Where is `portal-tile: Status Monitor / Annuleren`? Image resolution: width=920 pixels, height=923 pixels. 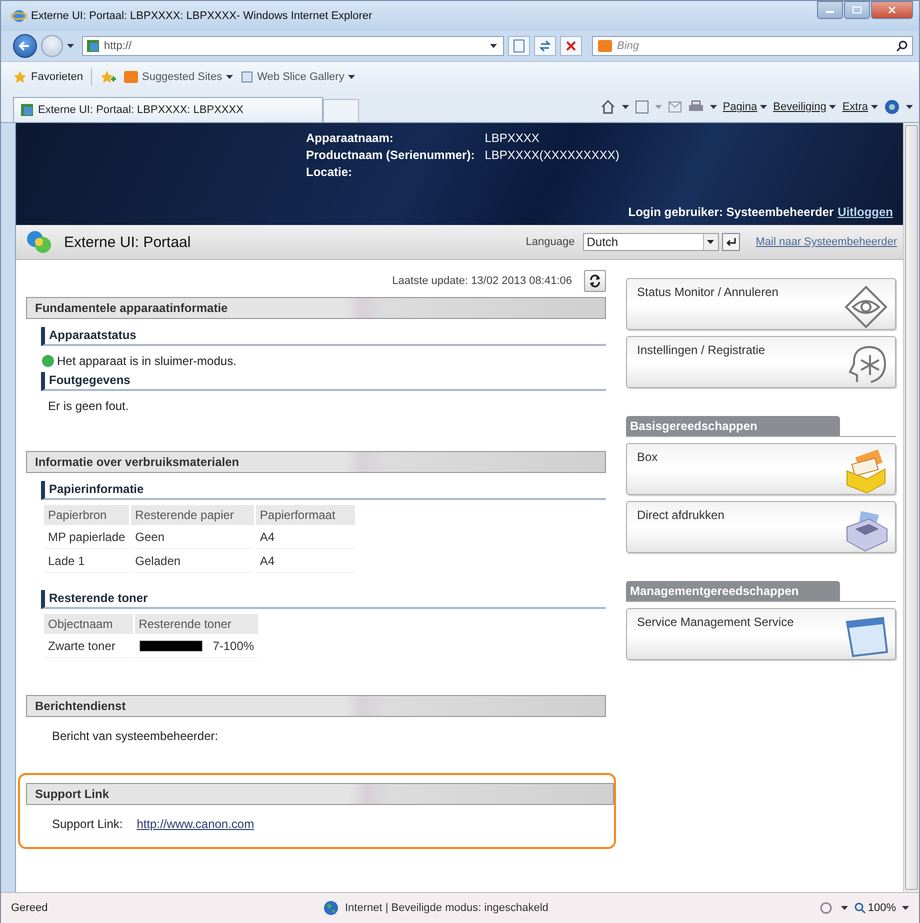
portal-tile: Status Monitor / Annuleren is located at coordinates (761, 304).